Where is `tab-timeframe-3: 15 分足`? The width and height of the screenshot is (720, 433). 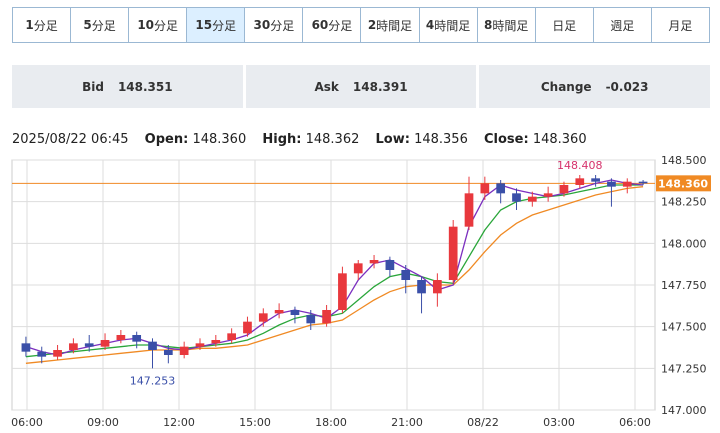
tab-timeframe-3: 15 分足 is located at coordinates (216, 25).